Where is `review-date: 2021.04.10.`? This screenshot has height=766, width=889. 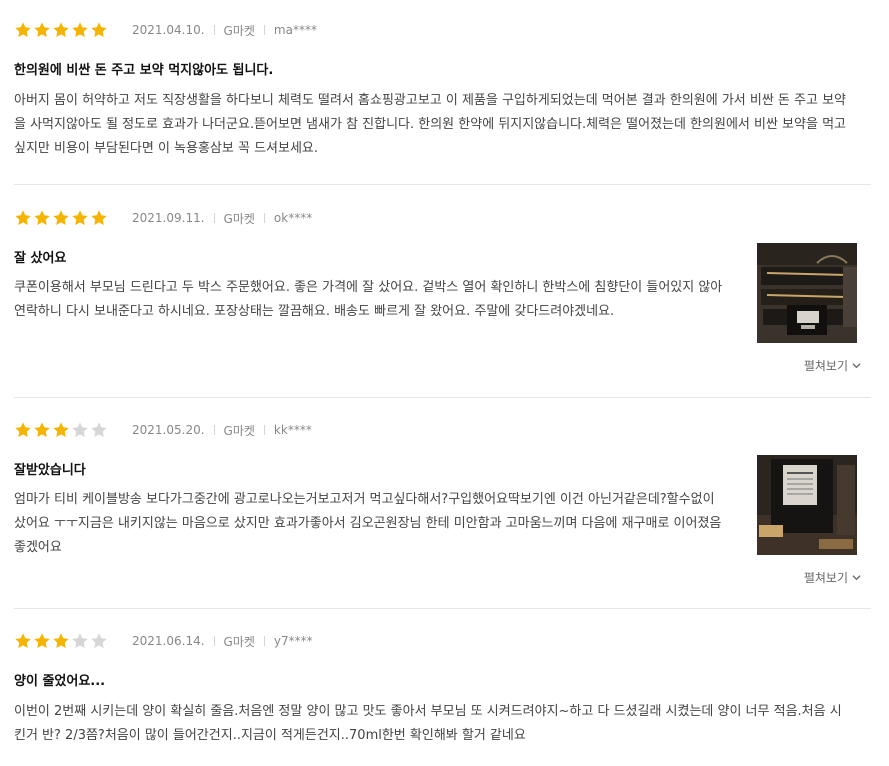
review-date: 2021.04.10. is located at coordinates (168, 30).